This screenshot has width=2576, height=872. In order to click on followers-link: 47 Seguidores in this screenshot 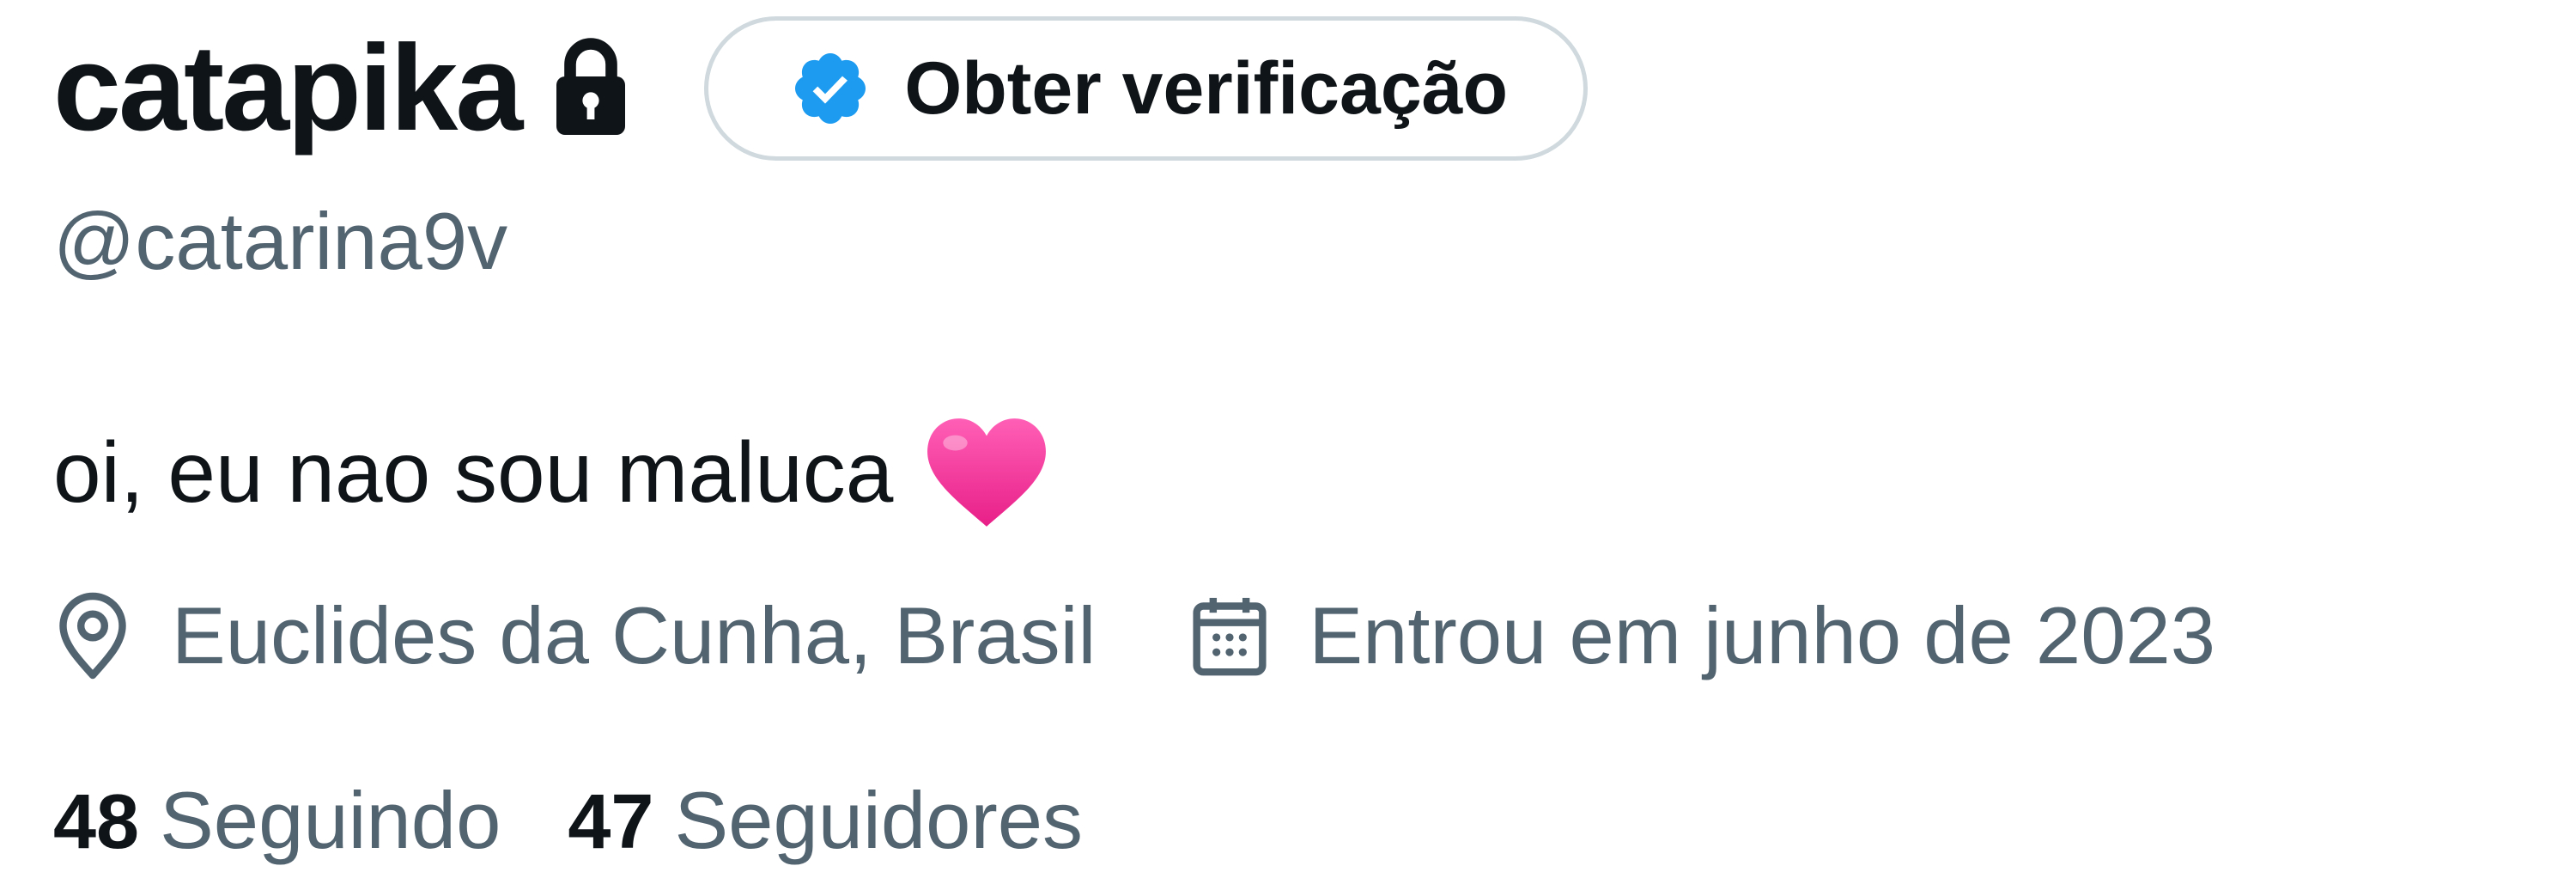, I will do `click(826, 820)`.